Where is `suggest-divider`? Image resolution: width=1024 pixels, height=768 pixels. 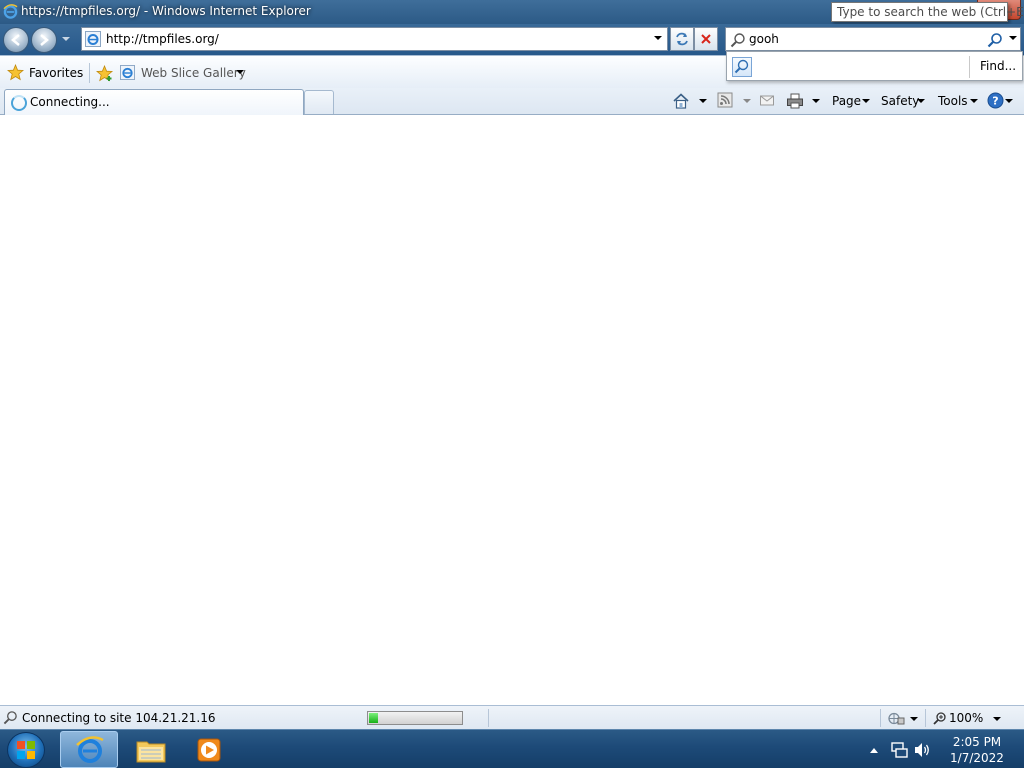 suggest-divider is located at coordinates (969, 67).